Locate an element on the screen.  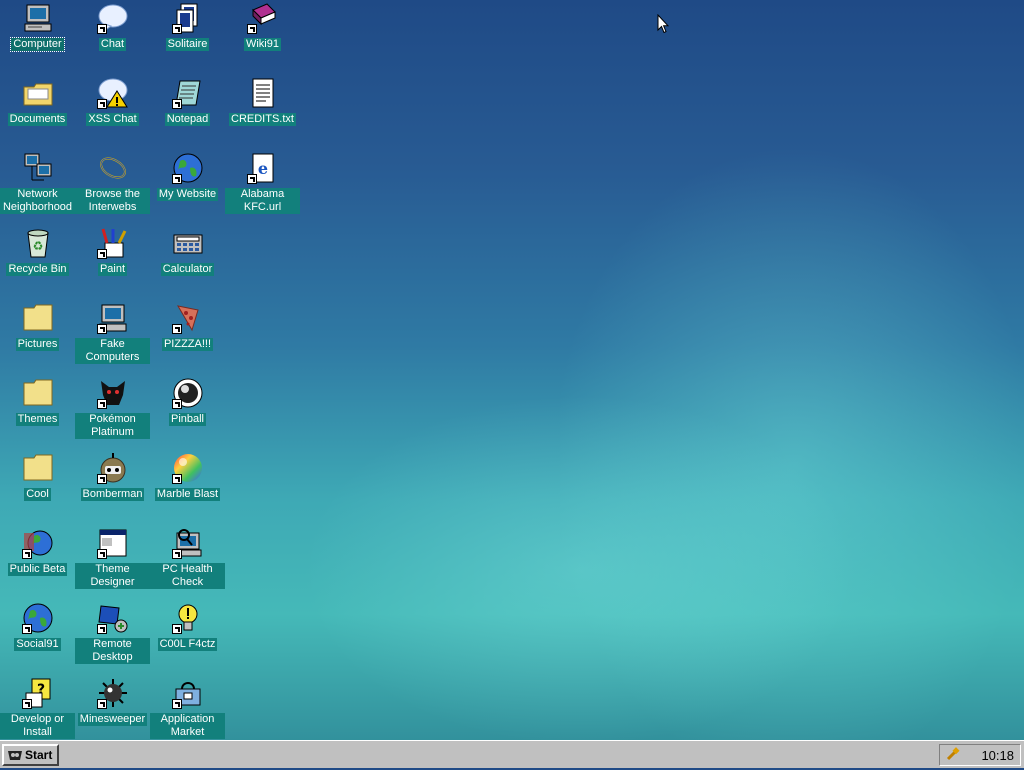
lightbulb-icon is located at coordinates (187, 618).